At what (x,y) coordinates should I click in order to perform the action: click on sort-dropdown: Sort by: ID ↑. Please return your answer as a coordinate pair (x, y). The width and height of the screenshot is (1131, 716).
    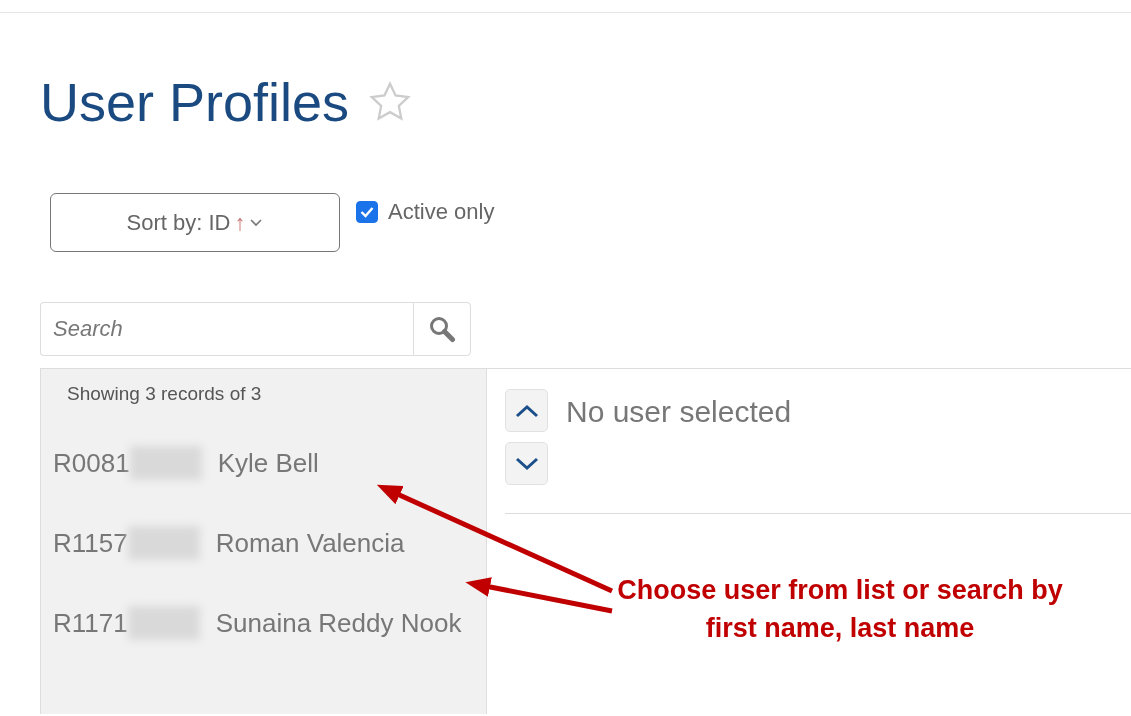
    Looking at the image, I should click on (195, 222).